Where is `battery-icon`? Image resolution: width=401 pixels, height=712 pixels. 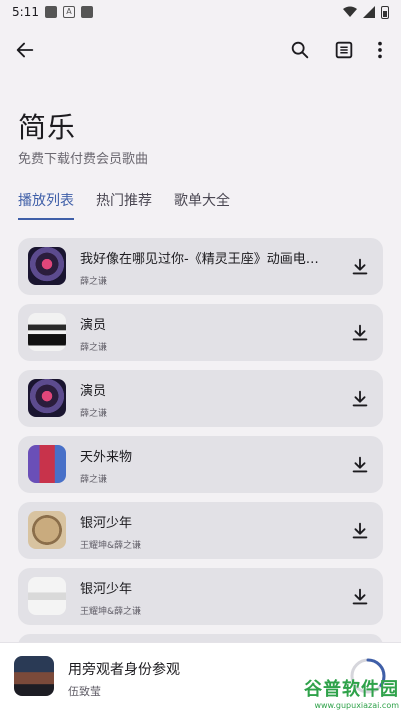
battery-icon is located at coordinates (385, 12).